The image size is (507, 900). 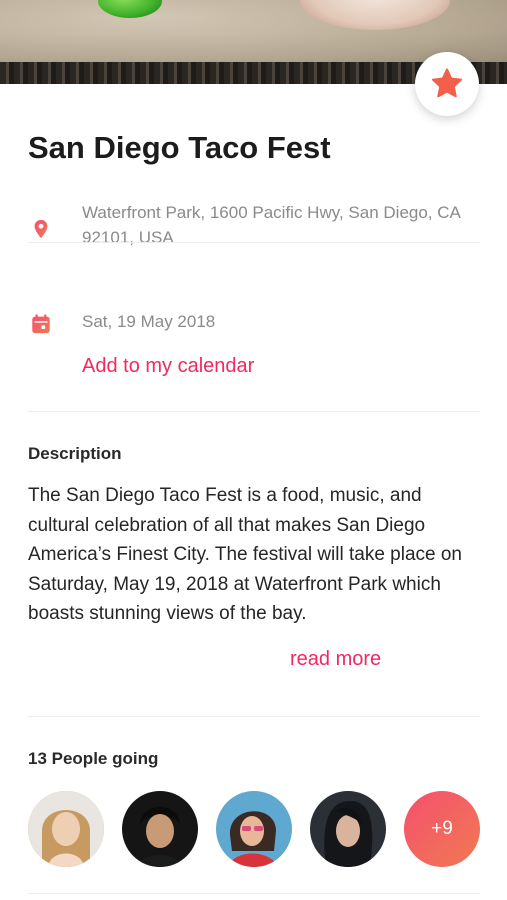 What do you see at coordinates (75, 453) in the screenshot?
I see `description-heading: Description` at bounding box center [75, 453].